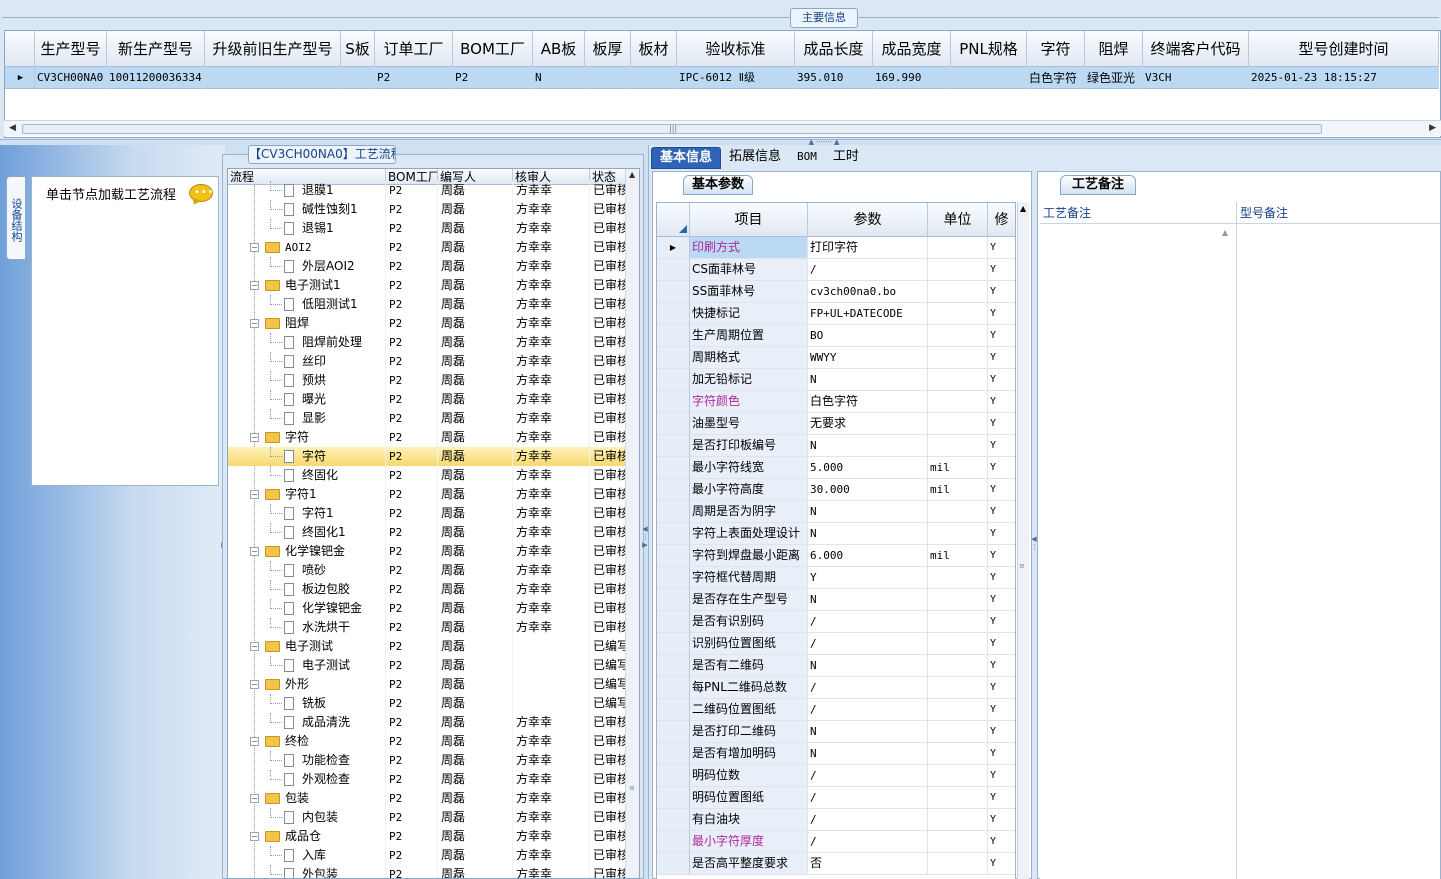  What do you see at coordinates (12, 128) in the screenshot?
I see `scroll-left-arrow-icon: ◀` at bounding box center [12, 128].